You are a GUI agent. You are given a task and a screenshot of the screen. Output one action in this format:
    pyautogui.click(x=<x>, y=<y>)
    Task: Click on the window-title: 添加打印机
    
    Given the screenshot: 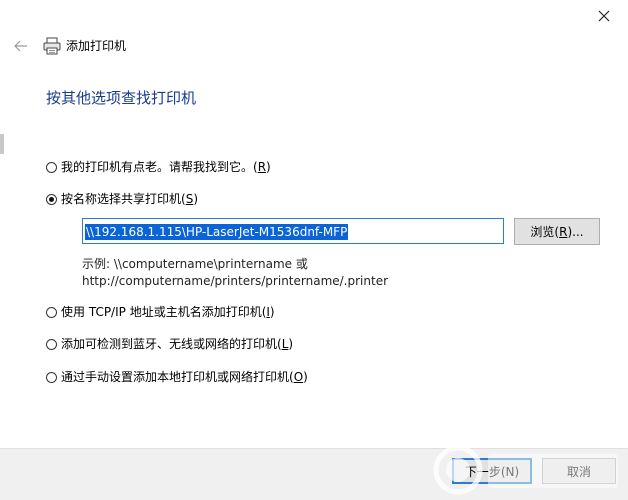 What is the action you would take?
    pyautogui.click(x=96, y=46)
    